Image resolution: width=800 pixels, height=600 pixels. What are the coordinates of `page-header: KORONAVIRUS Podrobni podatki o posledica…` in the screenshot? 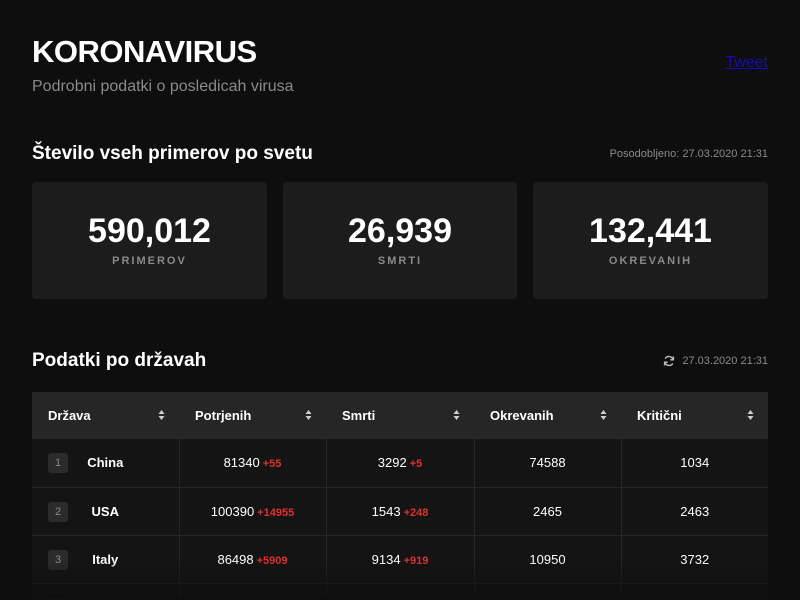 It's located at (163, 65).